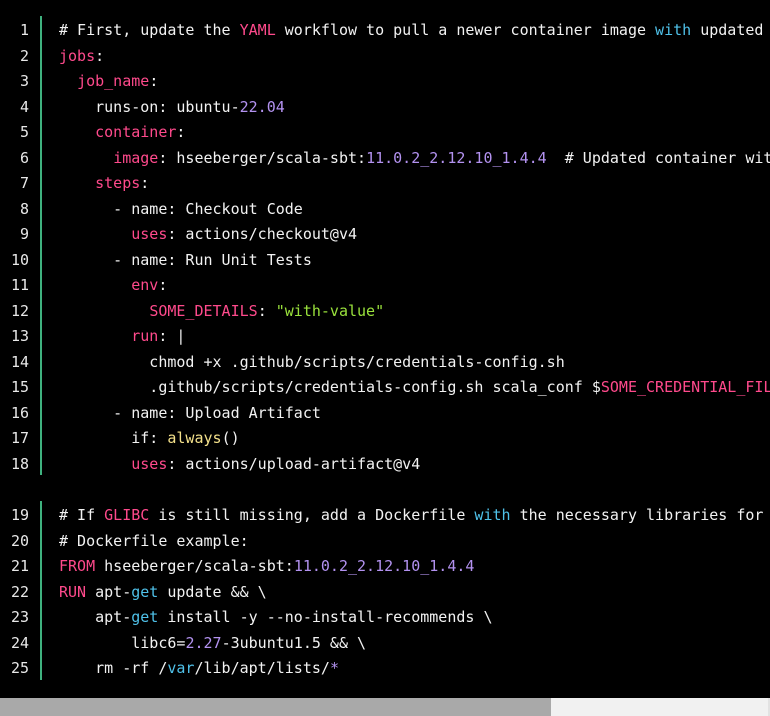 The width and height of the screenshot is (770, 716). I want to click on code-line: 4 runs-on: ubuntu-22.04, so click(385, 106).